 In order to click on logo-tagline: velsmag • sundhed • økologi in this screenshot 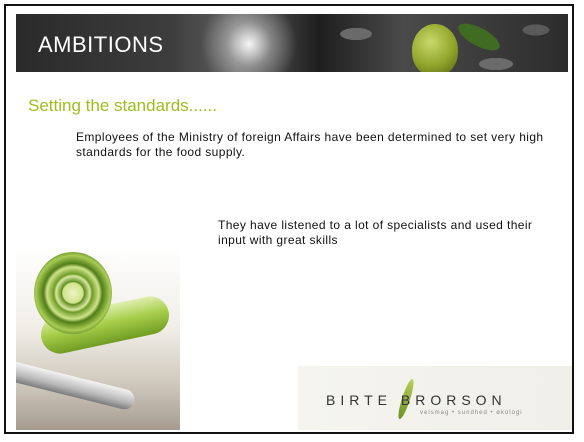, I will do `click(471, 413)`.